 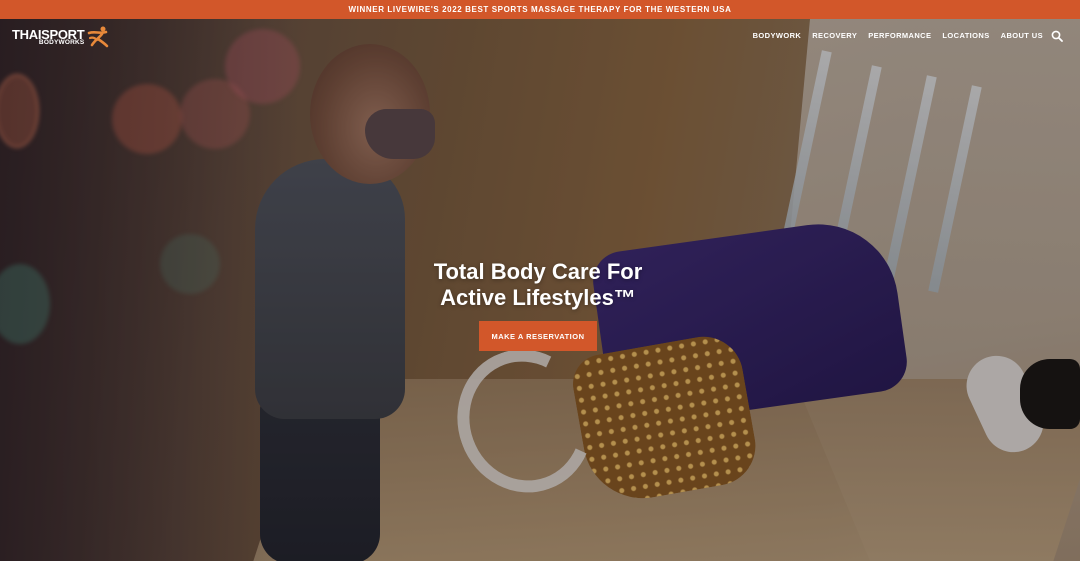 What do you see at coordinates (538, 297) in the screenshot?
I see `hero-headline-line2: Active Lifestyles™` at bounding box center [538, 297].